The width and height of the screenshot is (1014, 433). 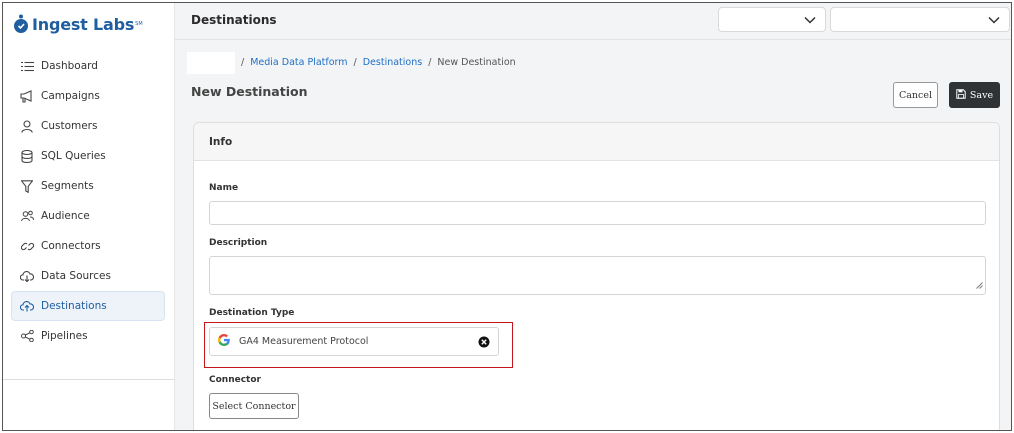 I want to click on sidebar-item-label: Pipelines, so click(x=64, y=336).